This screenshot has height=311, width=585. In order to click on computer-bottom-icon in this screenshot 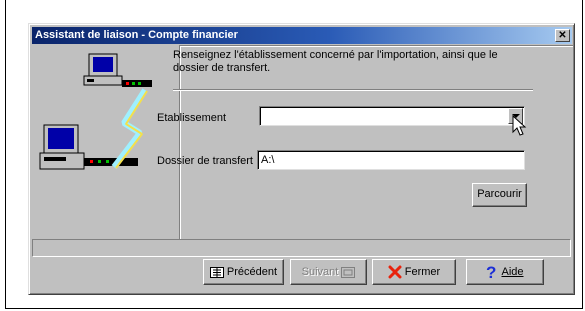, I will do `click(88, 147)`.